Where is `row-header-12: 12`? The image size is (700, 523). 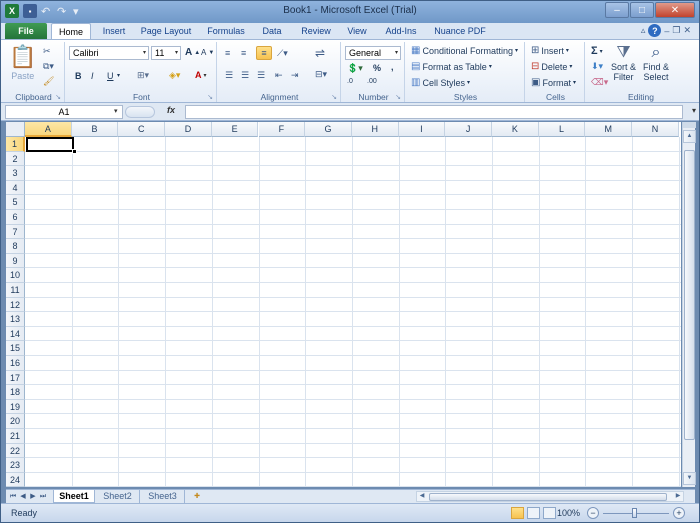
row-header-12: 12 is located at coordinates (15, 305).